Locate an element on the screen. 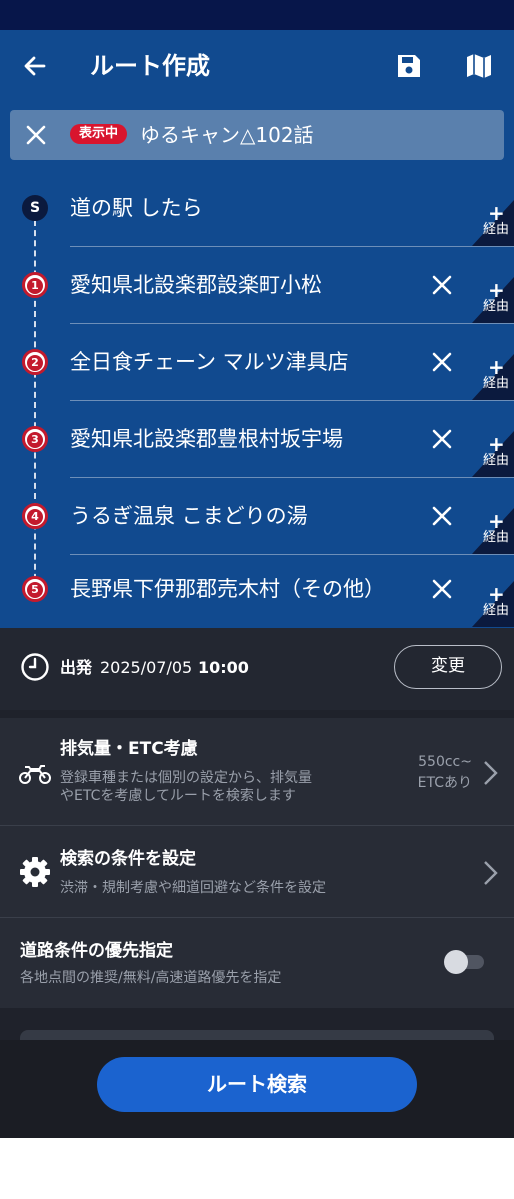 This screenshot has height=1199, width=514. vehicle-setting-desc-2: やETCを考慮してルートを検索します is located at coordinates (178, 796).